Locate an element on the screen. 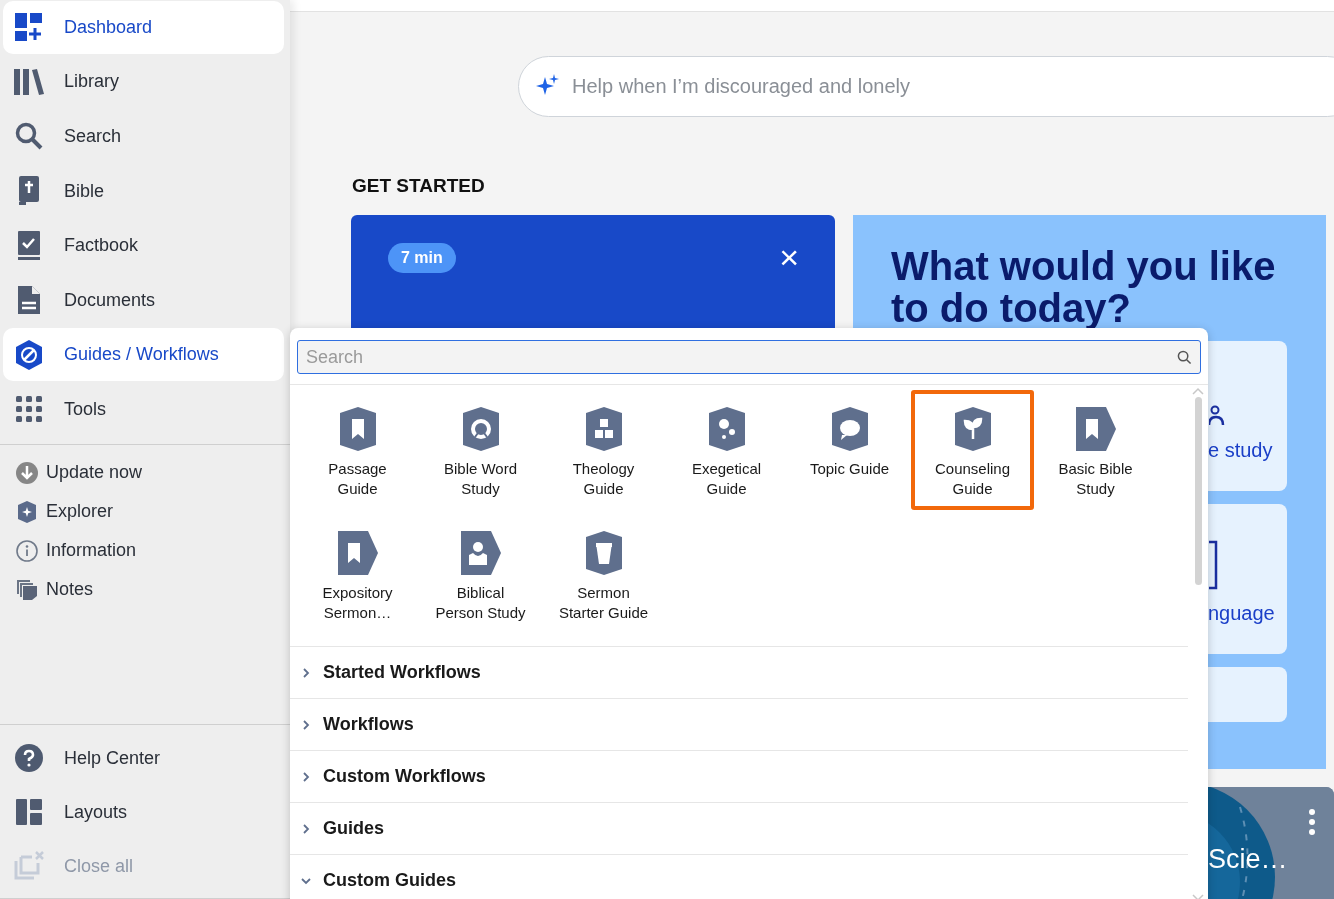 This screenshot has height=899, width=1334. shield-compass-icon is located at coordinates (29, 354).